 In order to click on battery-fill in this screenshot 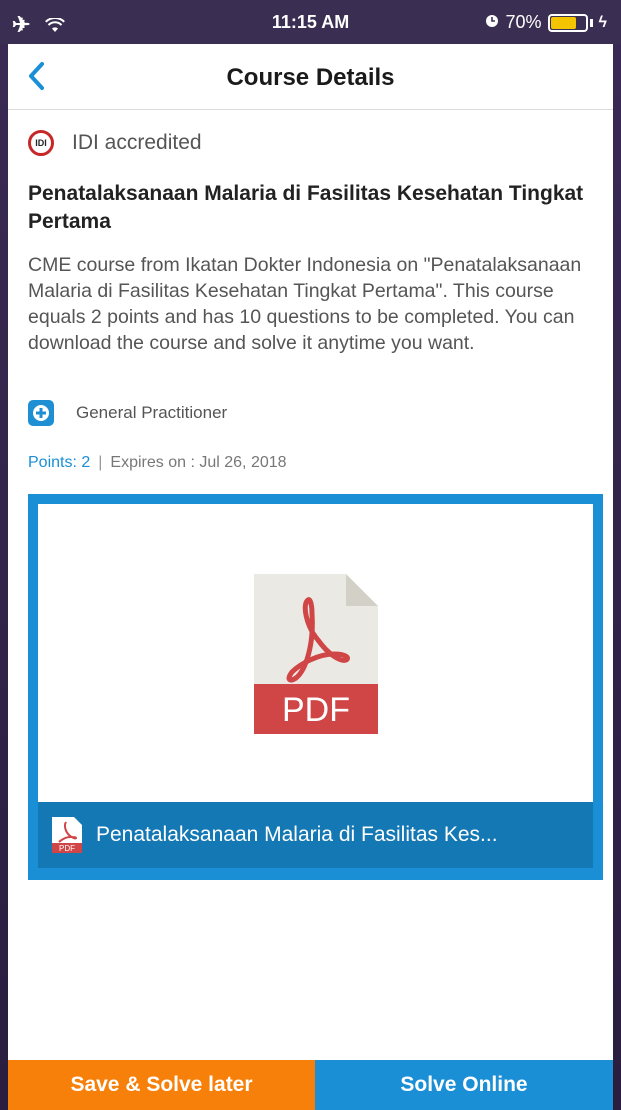, I will do `click(563, 22)`.